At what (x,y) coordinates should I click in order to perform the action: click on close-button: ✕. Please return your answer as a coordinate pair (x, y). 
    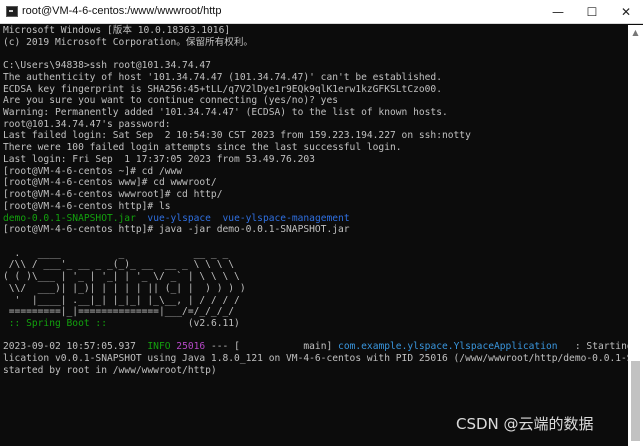
    Looking at the image, I should click on (626, 12).